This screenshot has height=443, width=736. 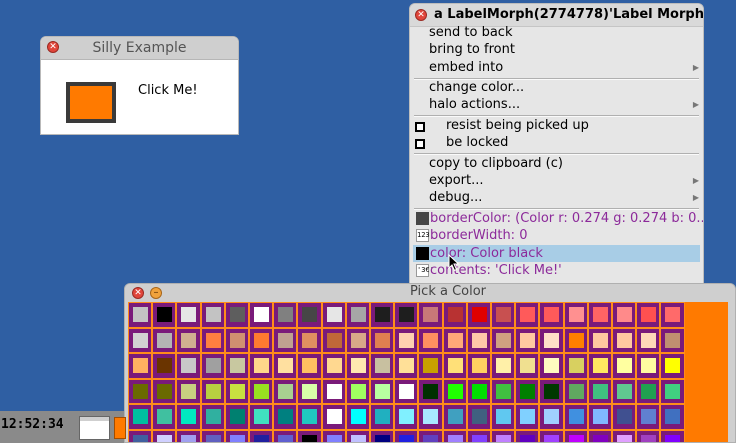 I want to click on menu-item-copy-to-clipboard: copy to clipboard (c), so click(x=496, y=163).